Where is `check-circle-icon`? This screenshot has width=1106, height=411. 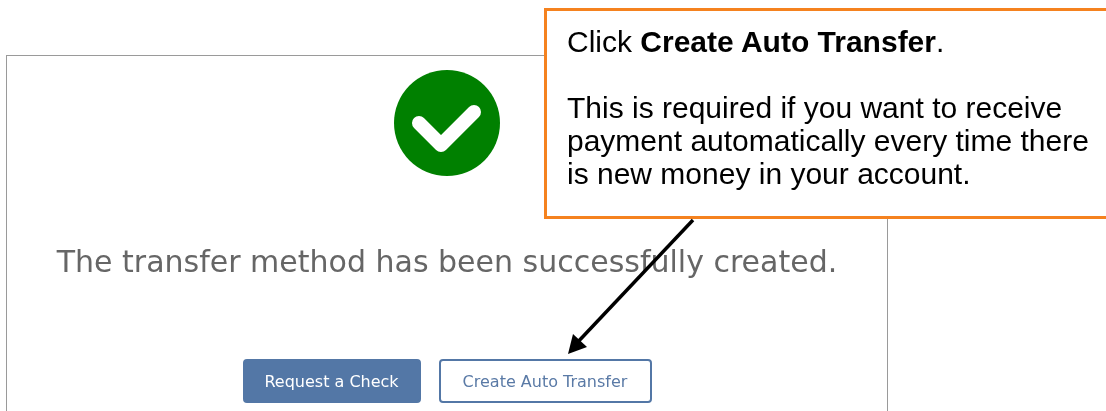 check-circle-icon is located at coordinates (447, 123).